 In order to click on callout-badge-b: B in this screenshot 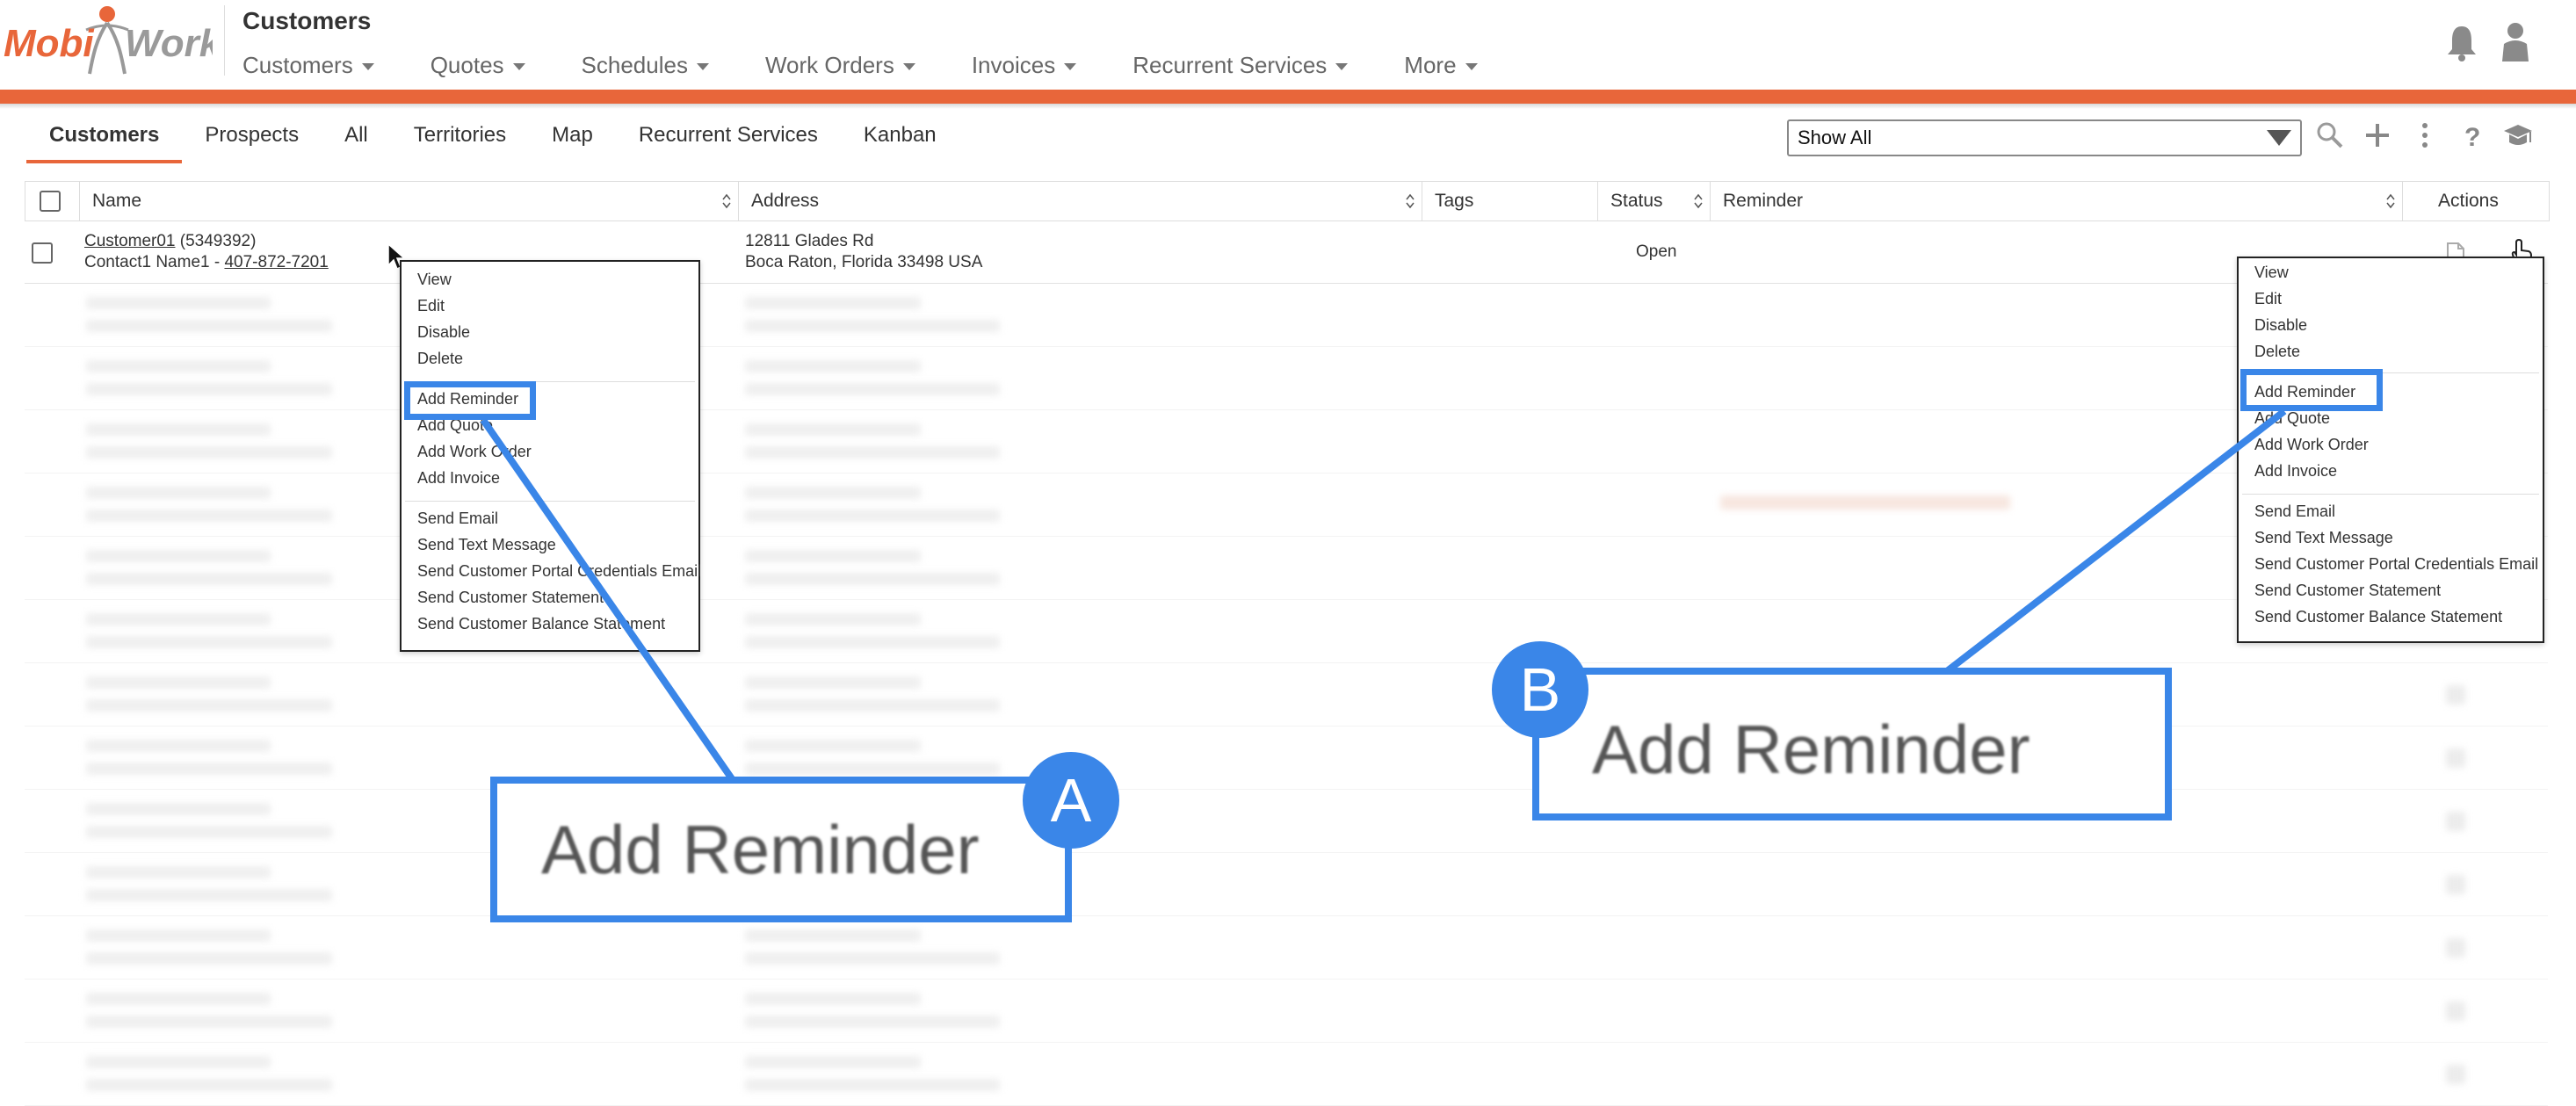, I will do `click(1540, 689)`.